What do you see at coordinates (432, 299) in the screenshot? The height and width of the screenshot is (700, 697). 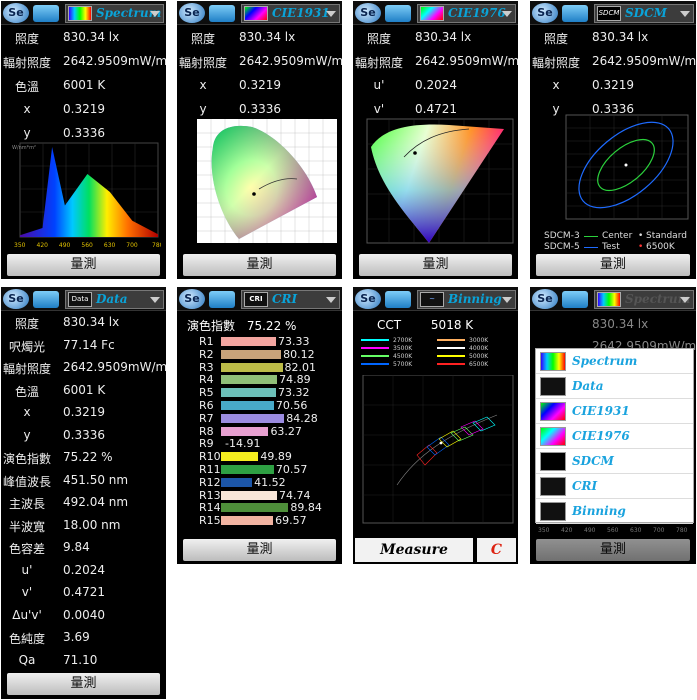 I see `binning-icon: ~` at bounding box center [432, 299].